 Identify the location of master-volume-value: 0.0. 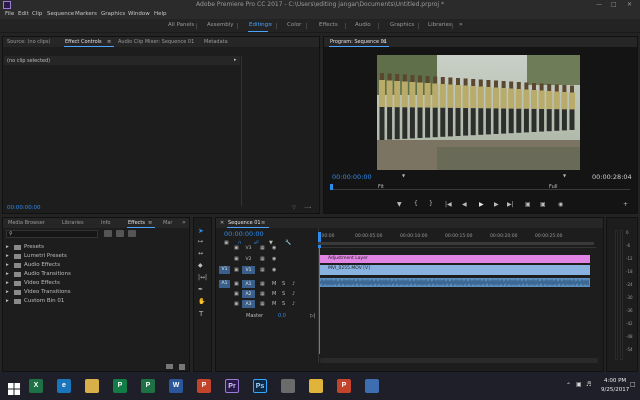
(282, 316).